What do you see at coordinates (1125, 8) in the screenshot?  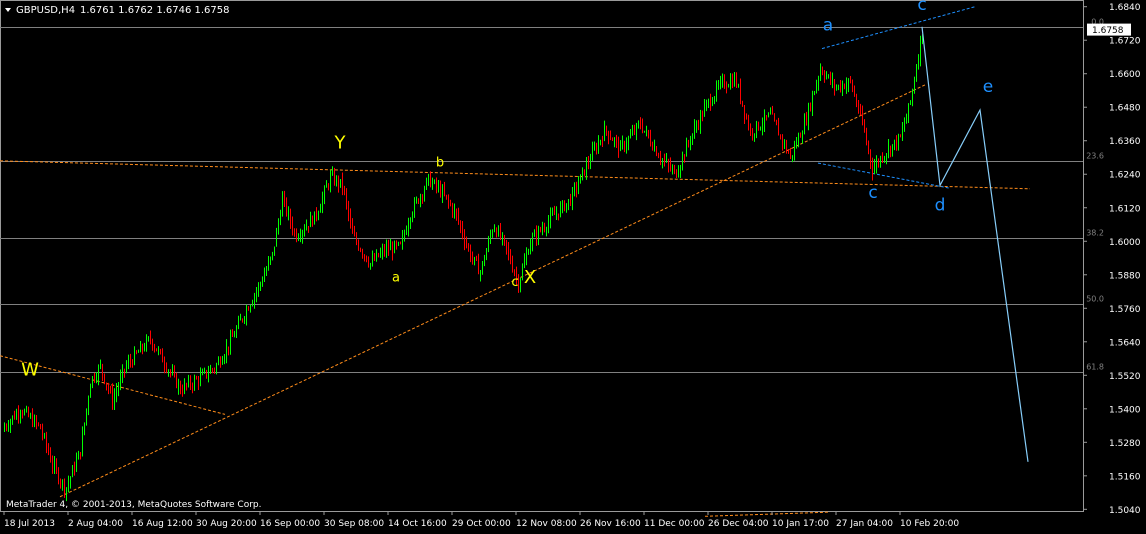 I see `price-tick-label: 1.6840` at bounding box center [1125, 8].